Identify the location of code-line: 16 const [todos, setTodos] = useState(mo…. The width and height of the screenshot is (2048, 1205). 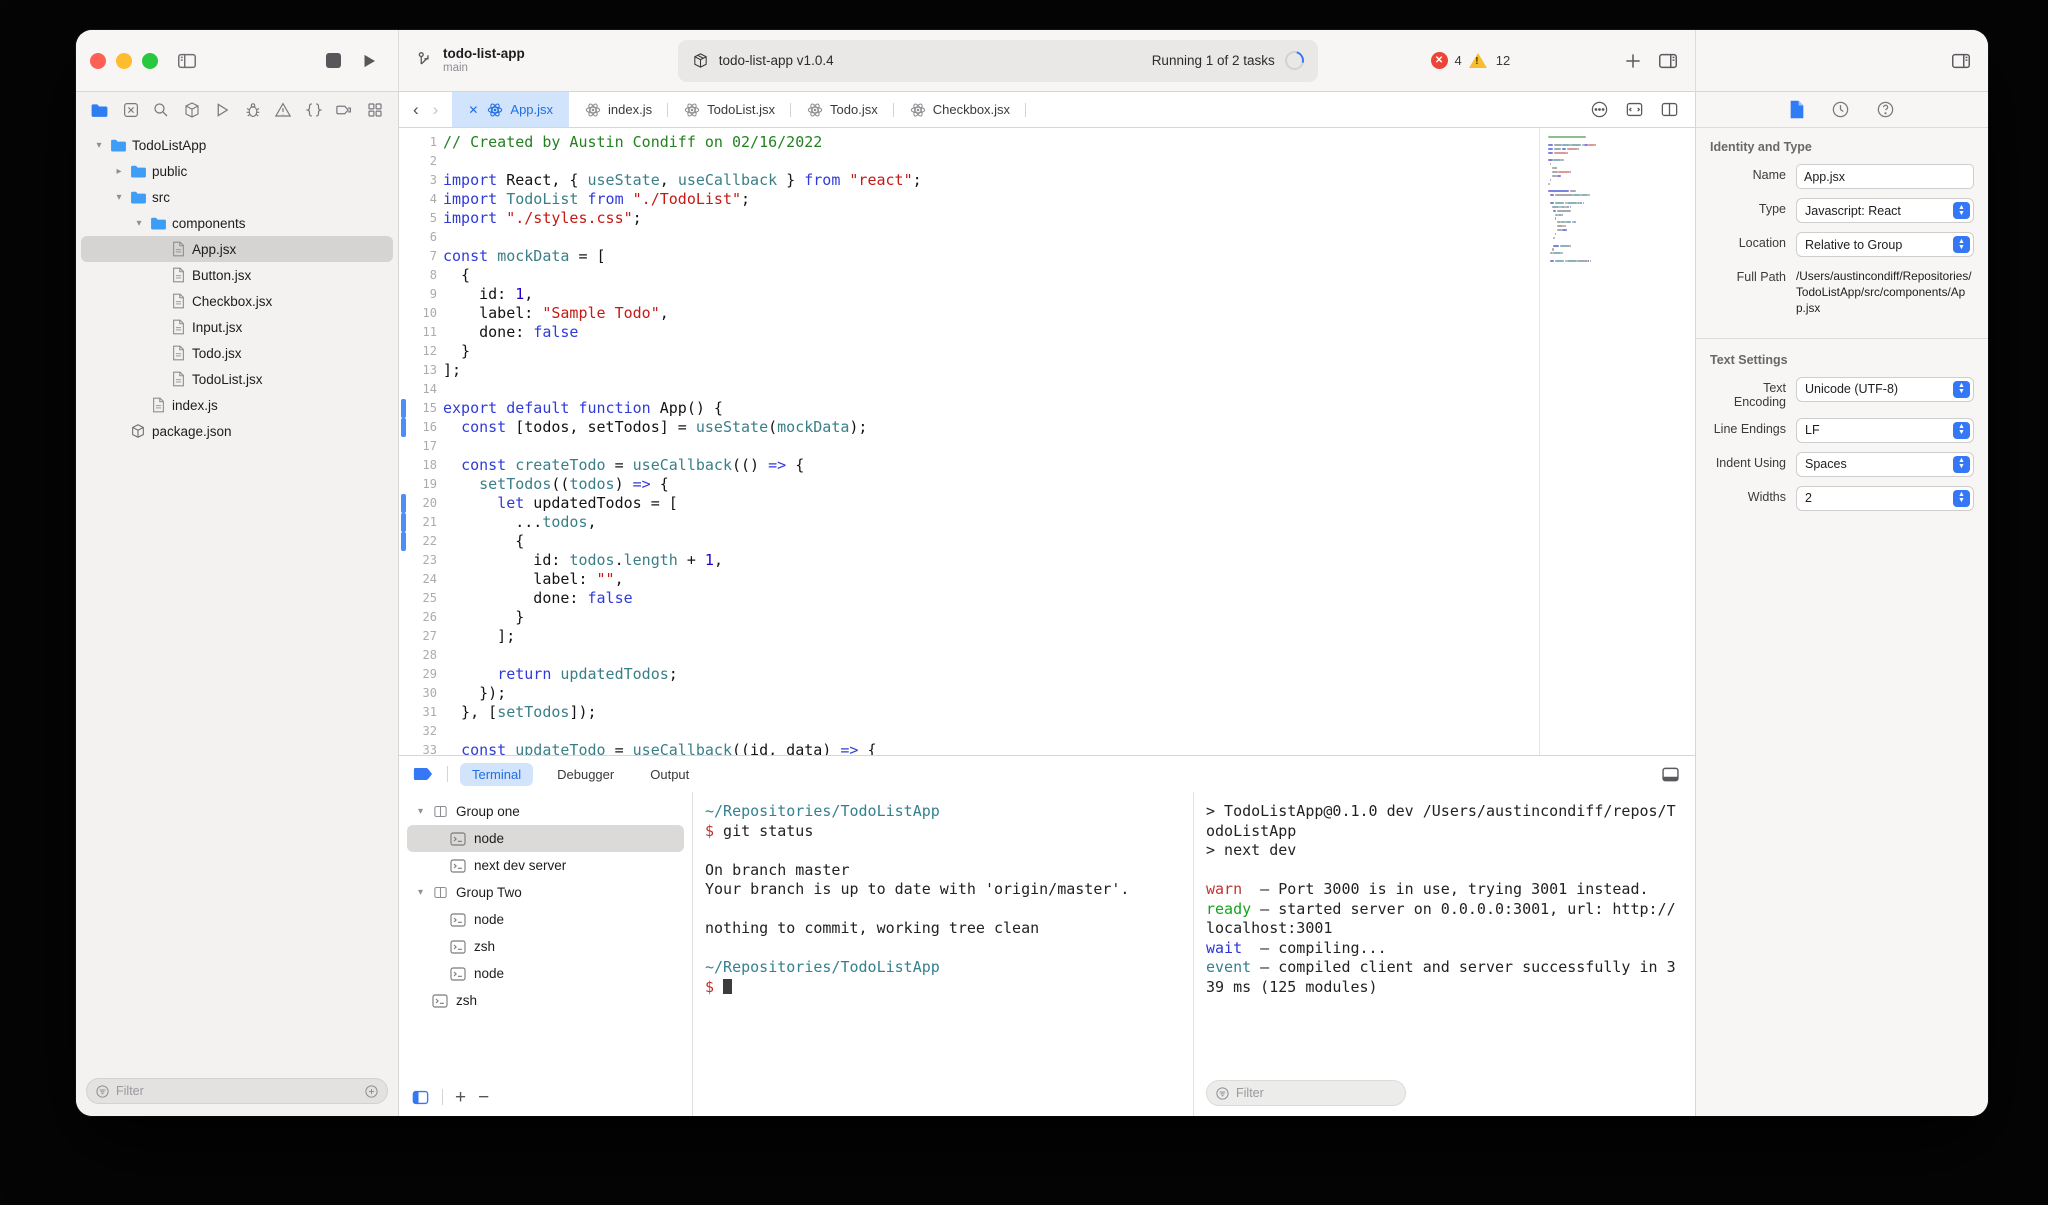
(969, 427).